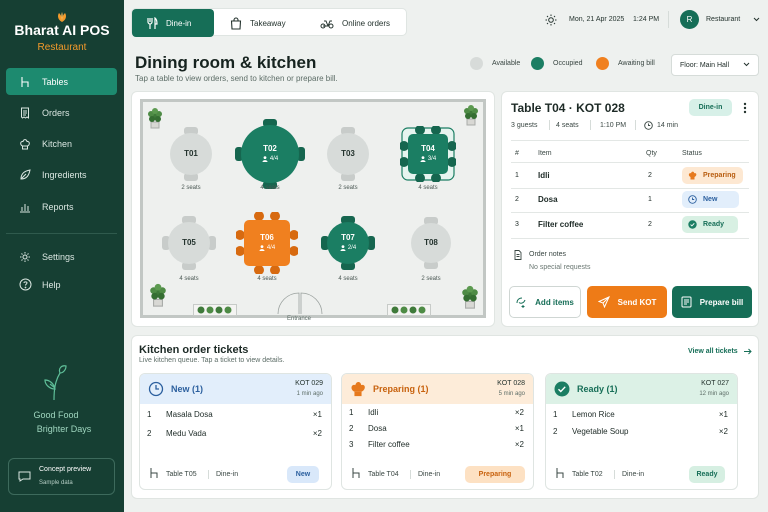  What do you see at coordinates (56, 112) in the screenshot?
I see `sidebar-item-label: Orders` at bounding box center [56, 112].